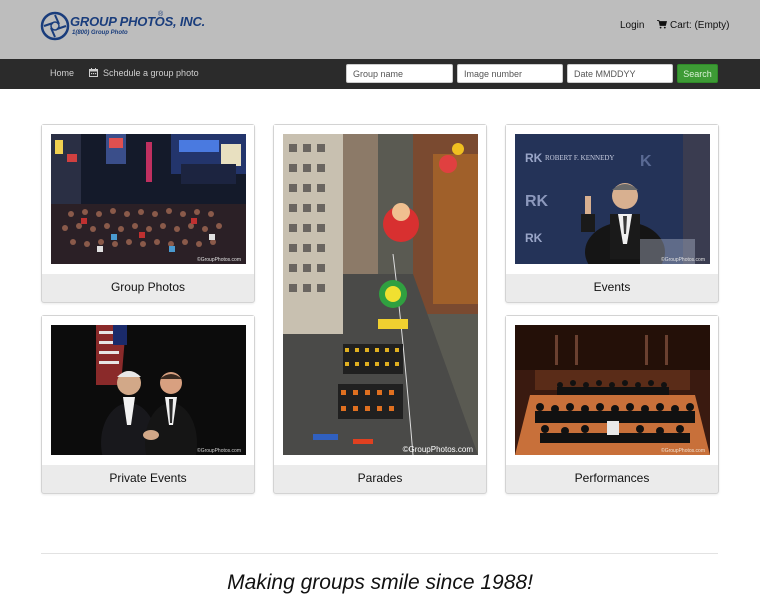 Image resolution: width=760 pixels, height=600 pixels. What do you see at coordinates (148, 478) in the screenshot?
I see `card-label-private-events: Private Events` at bounding box center [148, 478].